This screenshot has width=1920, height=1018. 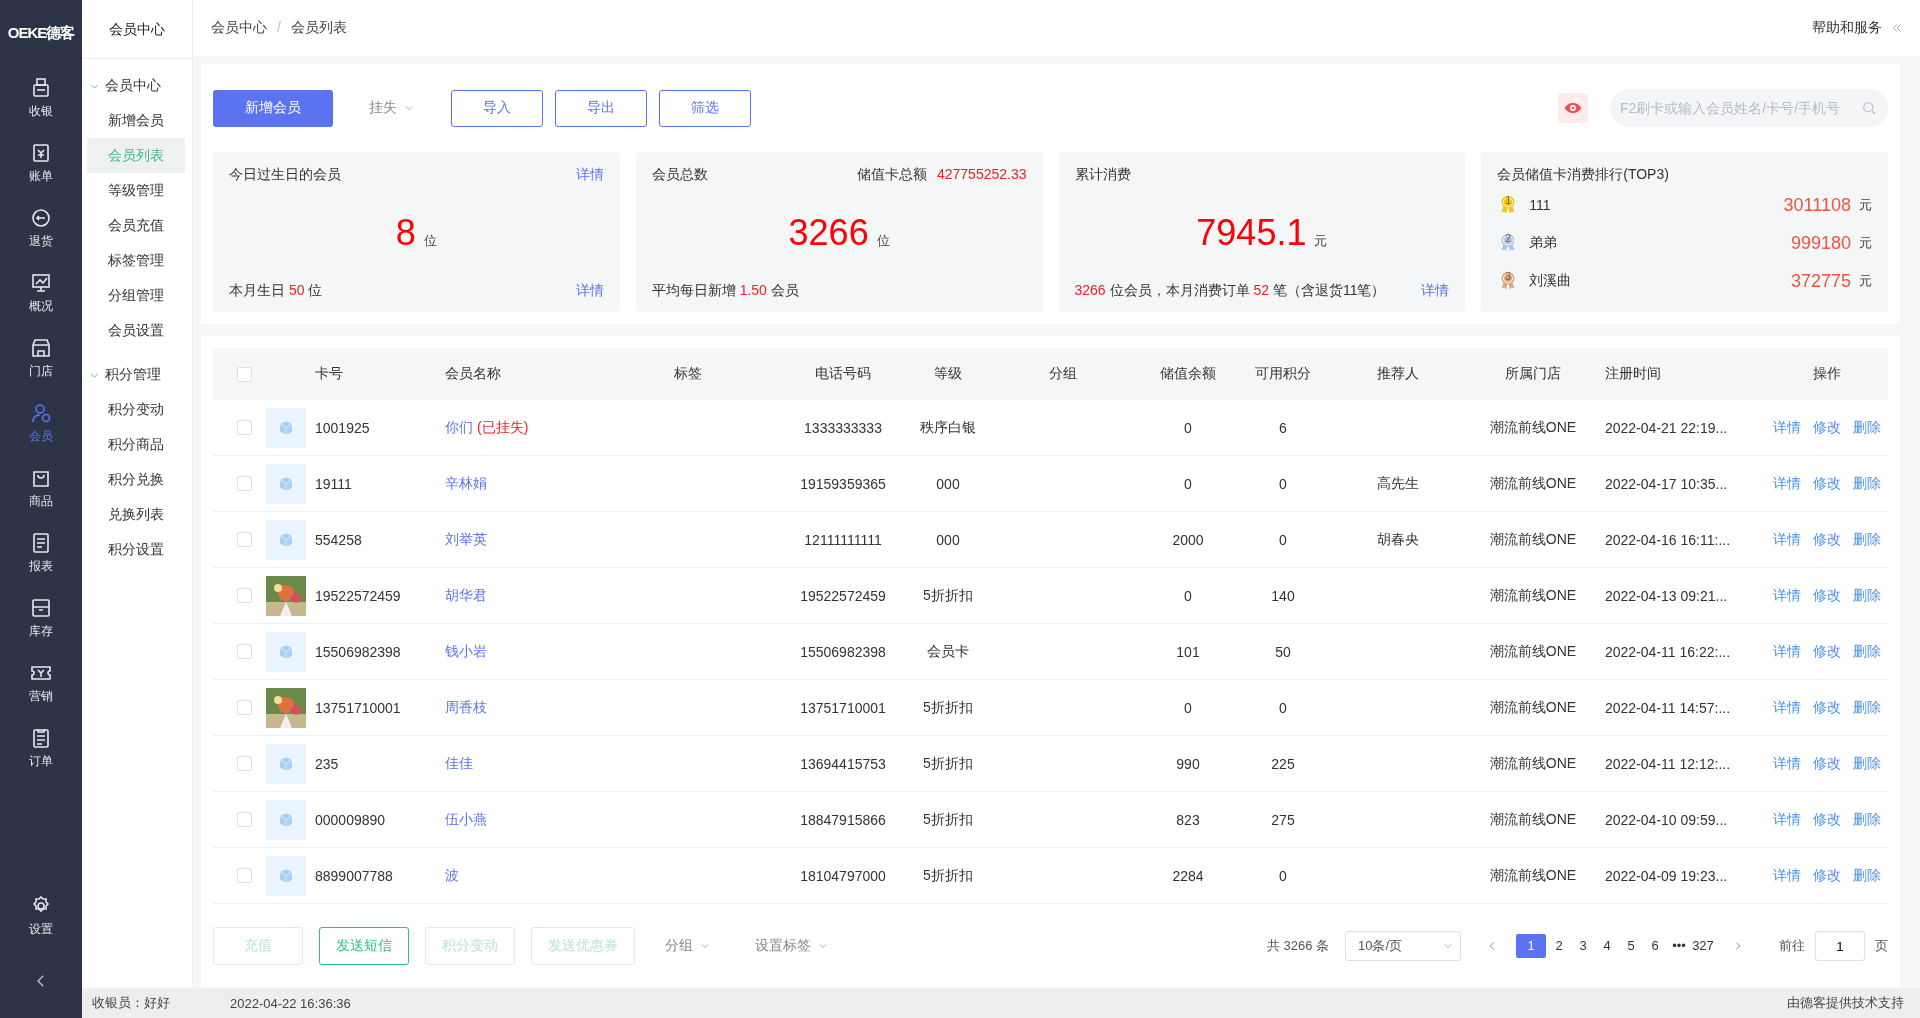 What do you see at coordinates (1703, 946) in the screenshot?
I see `page-button: 327` at bounding box center [1703, 946].